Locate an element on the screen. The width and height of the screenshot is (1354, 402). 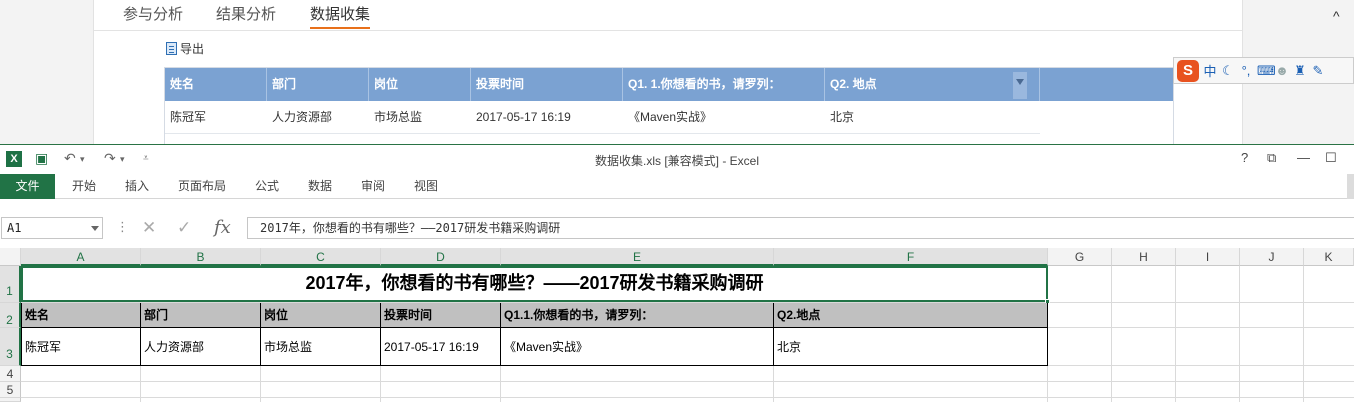
data-cell-name: 陈冠军 is located at coordinates (81, 347).